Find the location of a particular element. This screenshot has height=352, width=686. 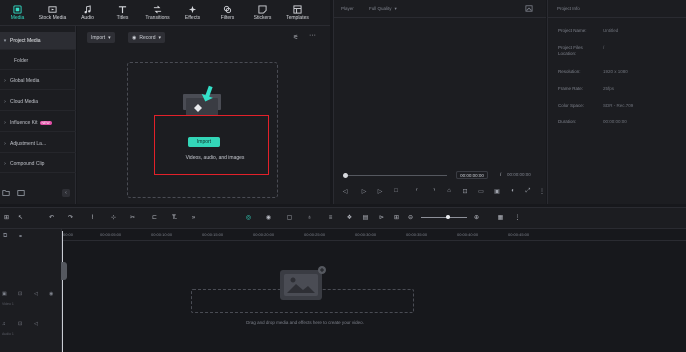

chevron-right-icon: › is located at coordinates (5, 163).